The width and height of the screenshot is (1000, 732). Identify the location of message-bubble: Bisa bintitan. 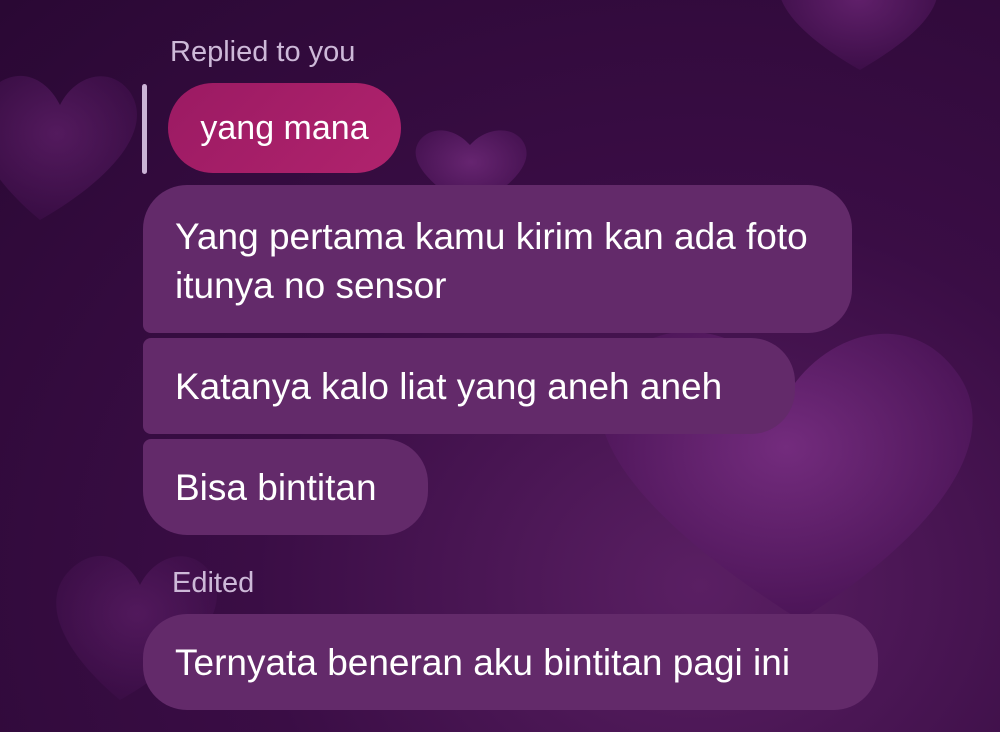
(285, 487).